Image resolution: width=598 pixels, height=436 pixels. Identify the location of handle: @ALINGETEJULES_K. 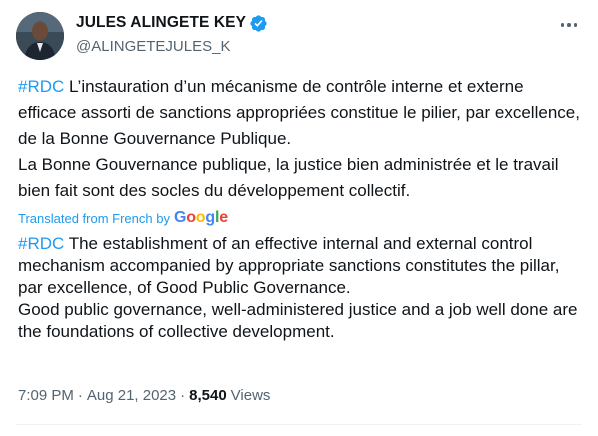
(172, 46).